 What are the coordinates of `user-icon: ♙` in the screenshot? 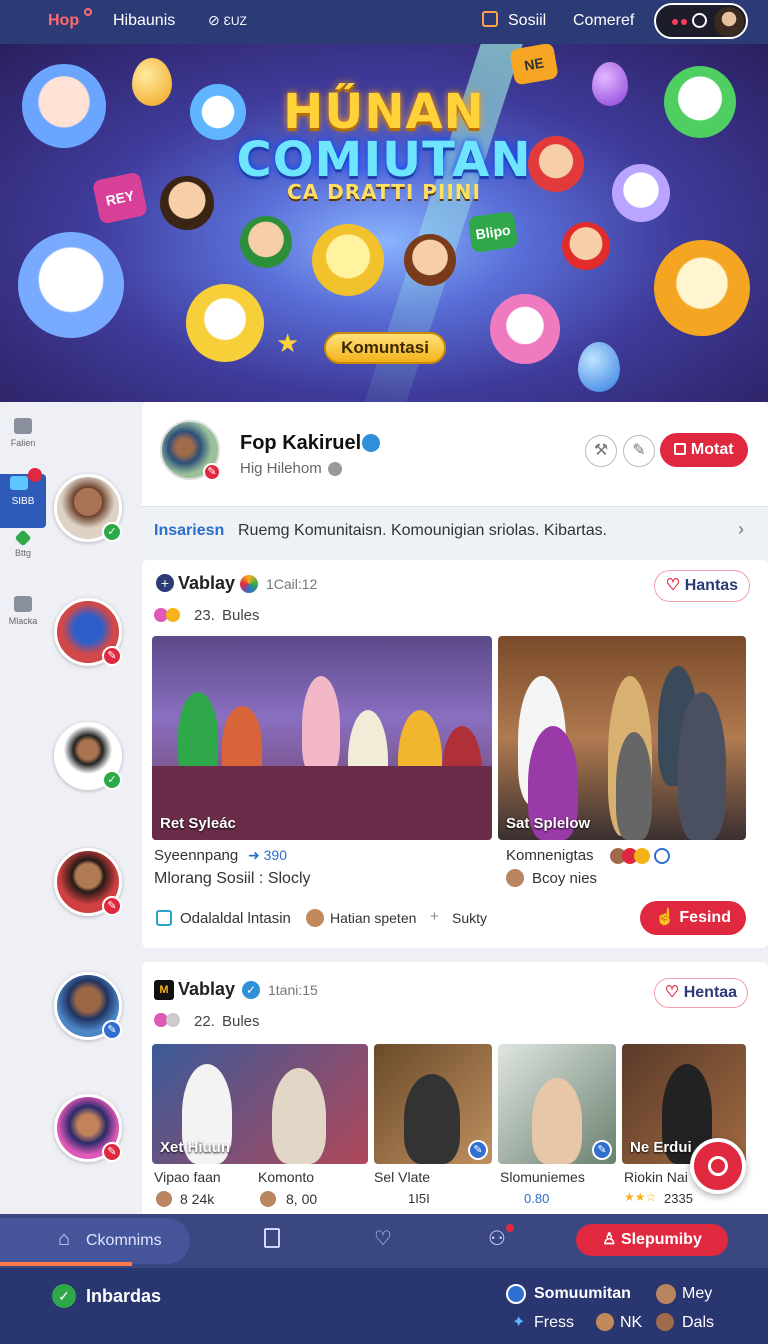 It's located at (609, 1239).